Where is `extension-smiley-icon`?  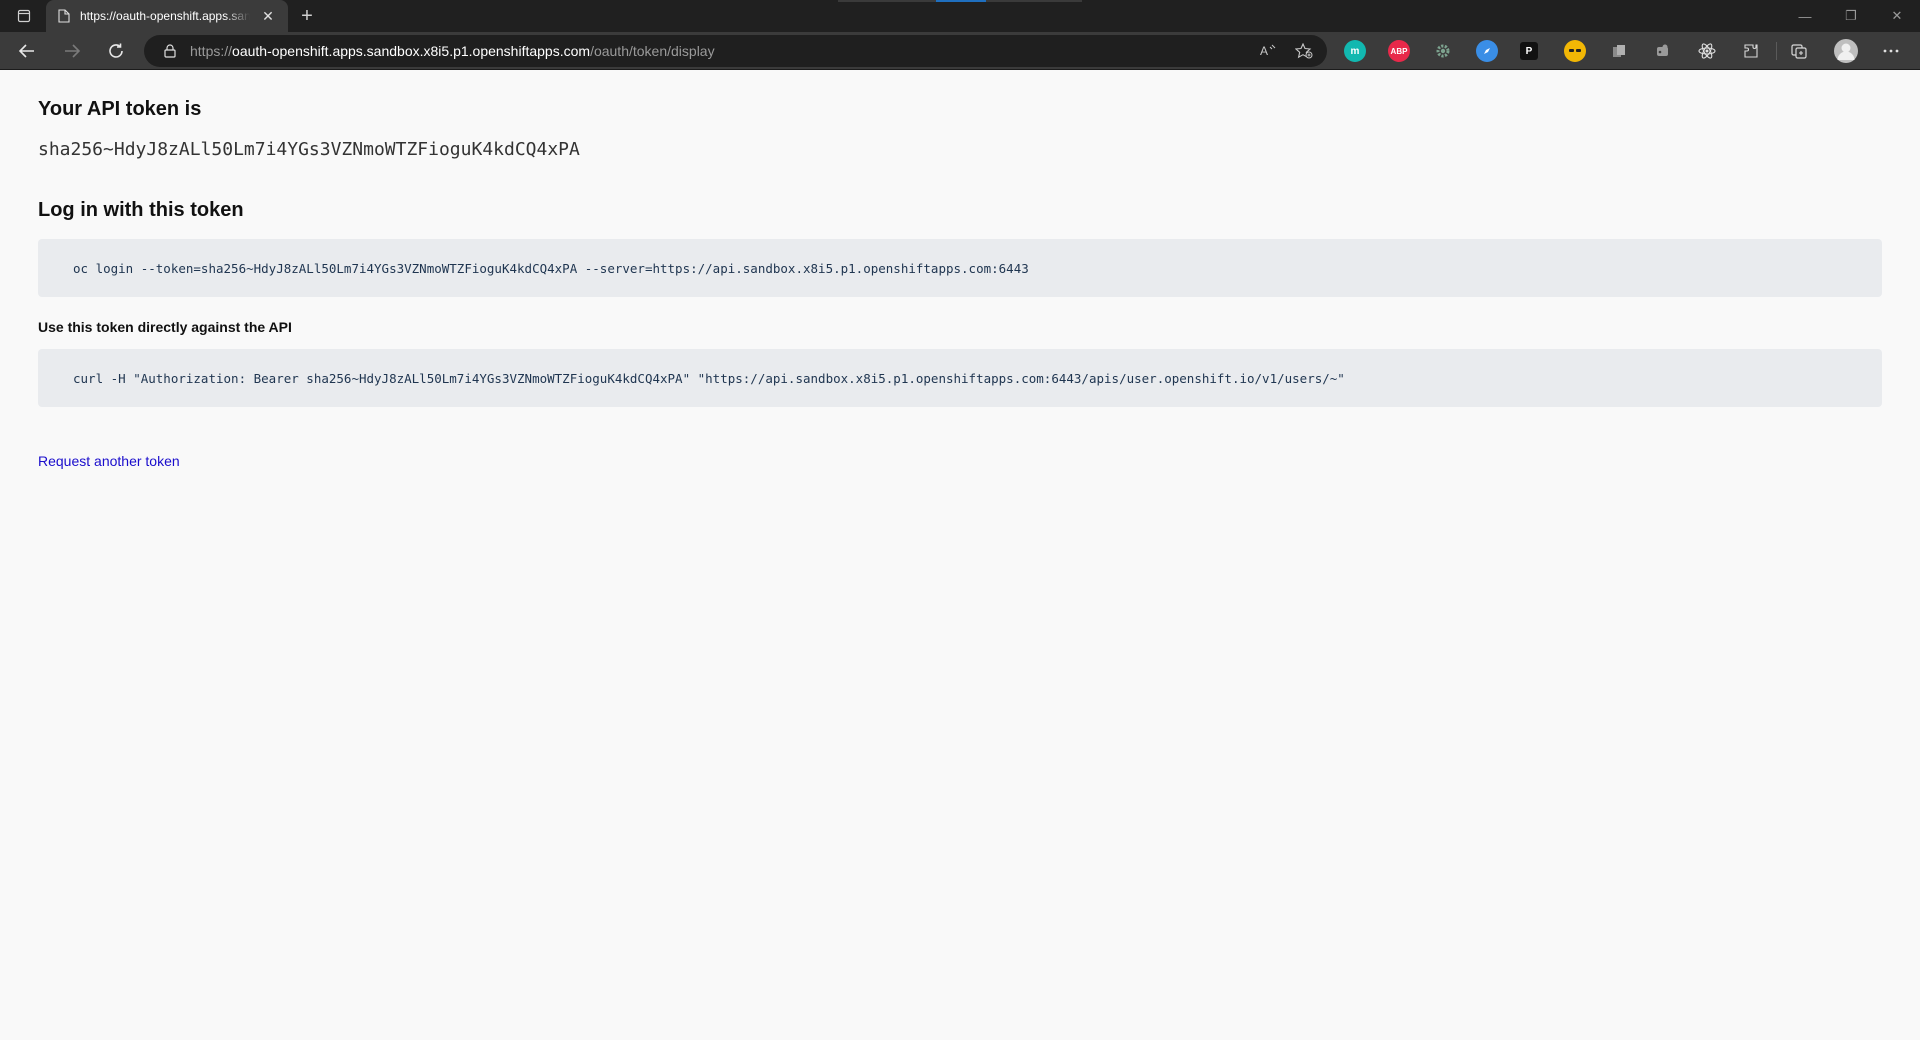
extension-smiley-icon is located at coordinates (1575, 51).